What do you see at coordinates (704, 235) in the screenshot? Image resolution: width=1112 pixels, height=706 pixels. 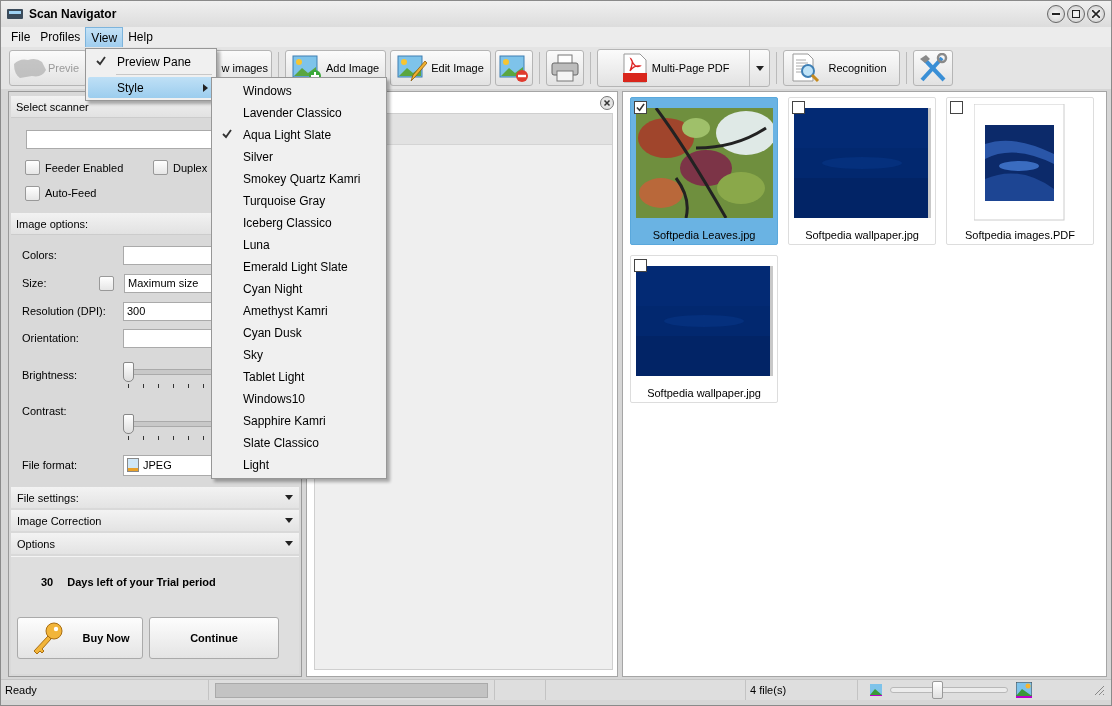 I see `file-name: Softpedia Leaves.jpg` at bounding box center [704, 235].